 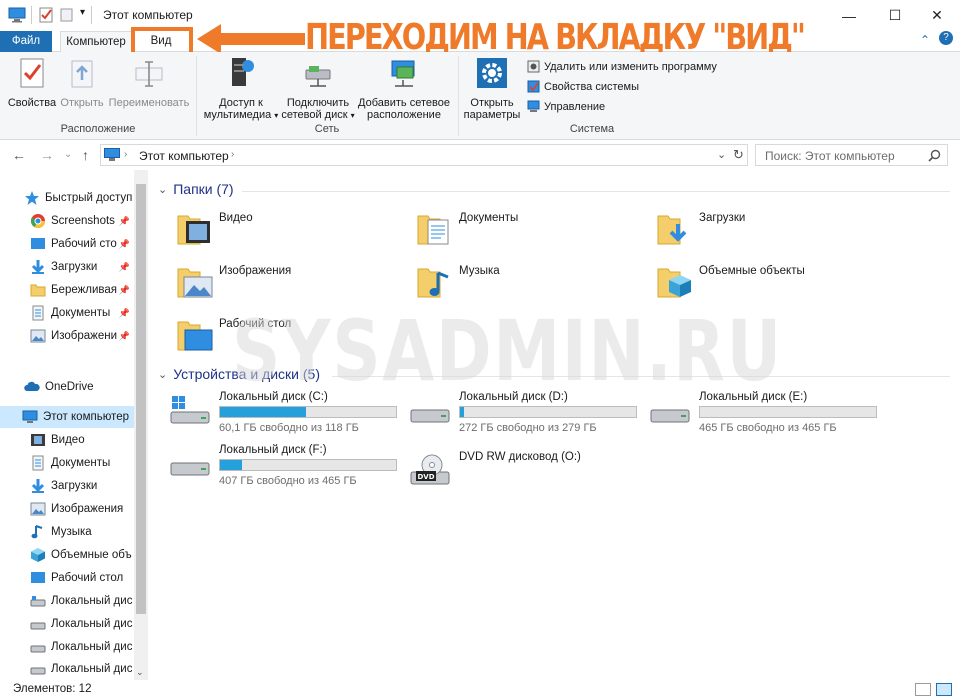 I want to click on sidebar-item-local-disk-c: Локальный дис, so click(x=82, y=601).